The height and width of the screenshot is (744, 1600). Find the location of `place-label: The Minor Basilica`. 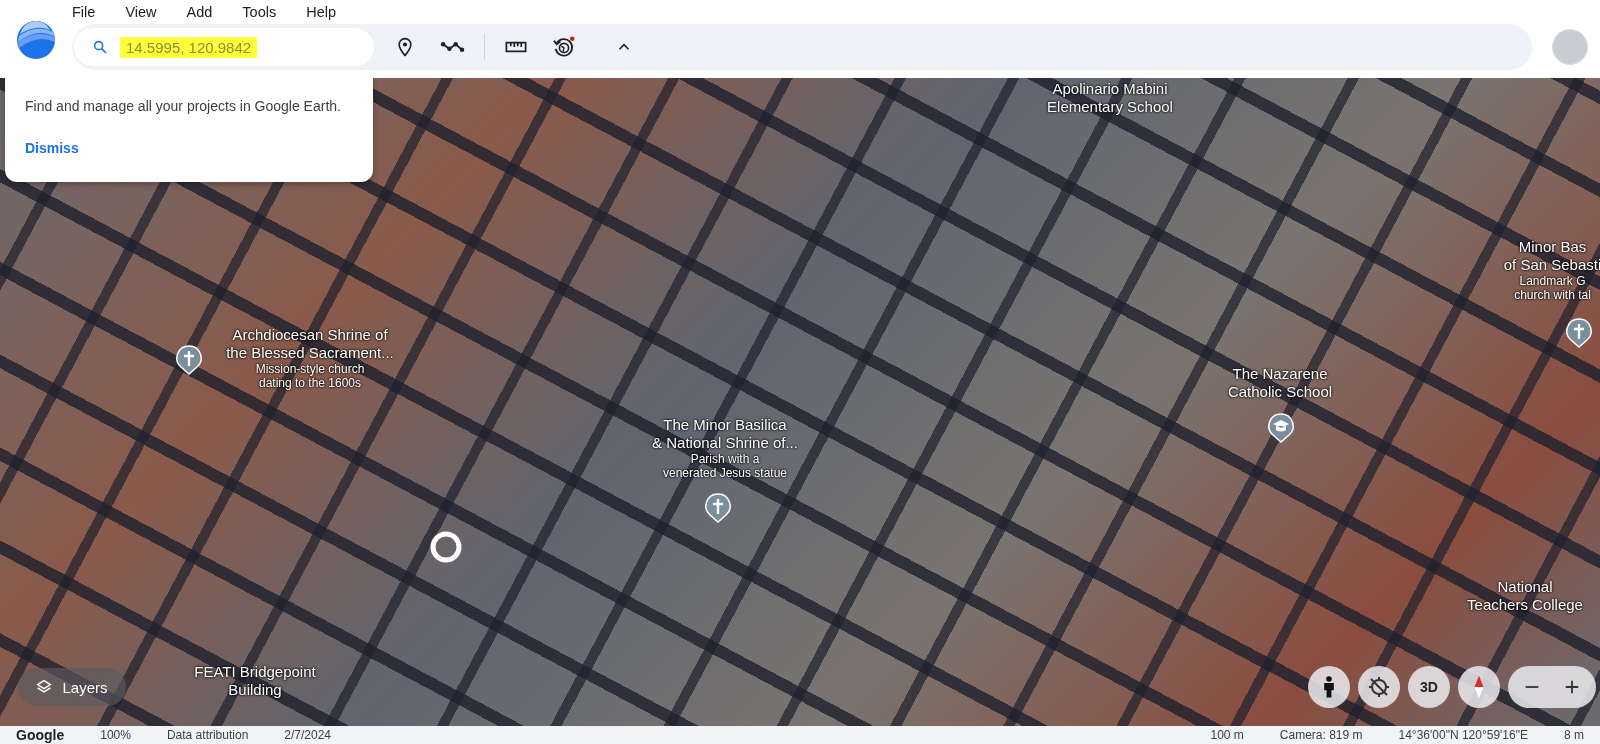

place-label: The Minor Basilica is located at coordinates (725, 425).